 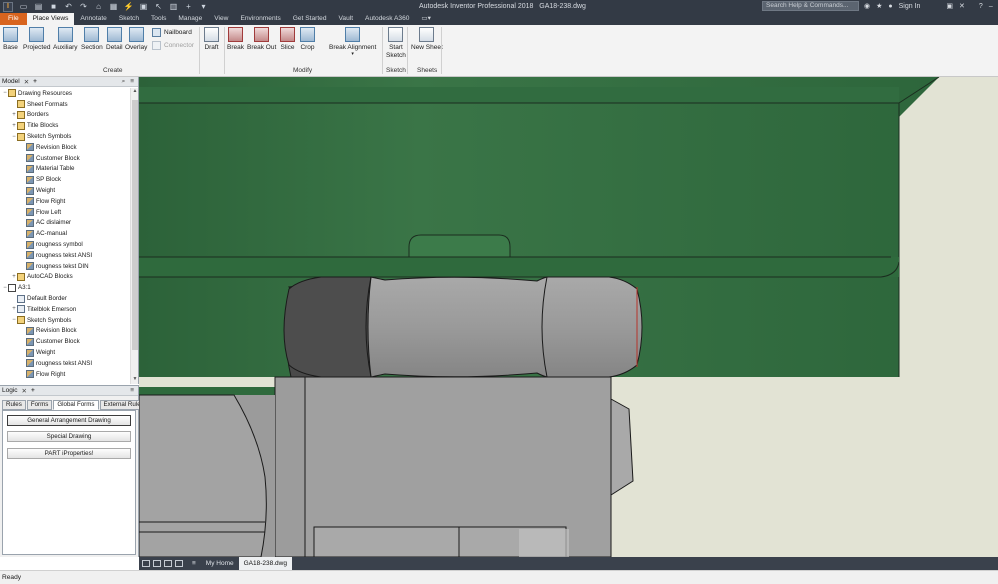 I want to click on star-icon: ★, so click(x=879, y=6).